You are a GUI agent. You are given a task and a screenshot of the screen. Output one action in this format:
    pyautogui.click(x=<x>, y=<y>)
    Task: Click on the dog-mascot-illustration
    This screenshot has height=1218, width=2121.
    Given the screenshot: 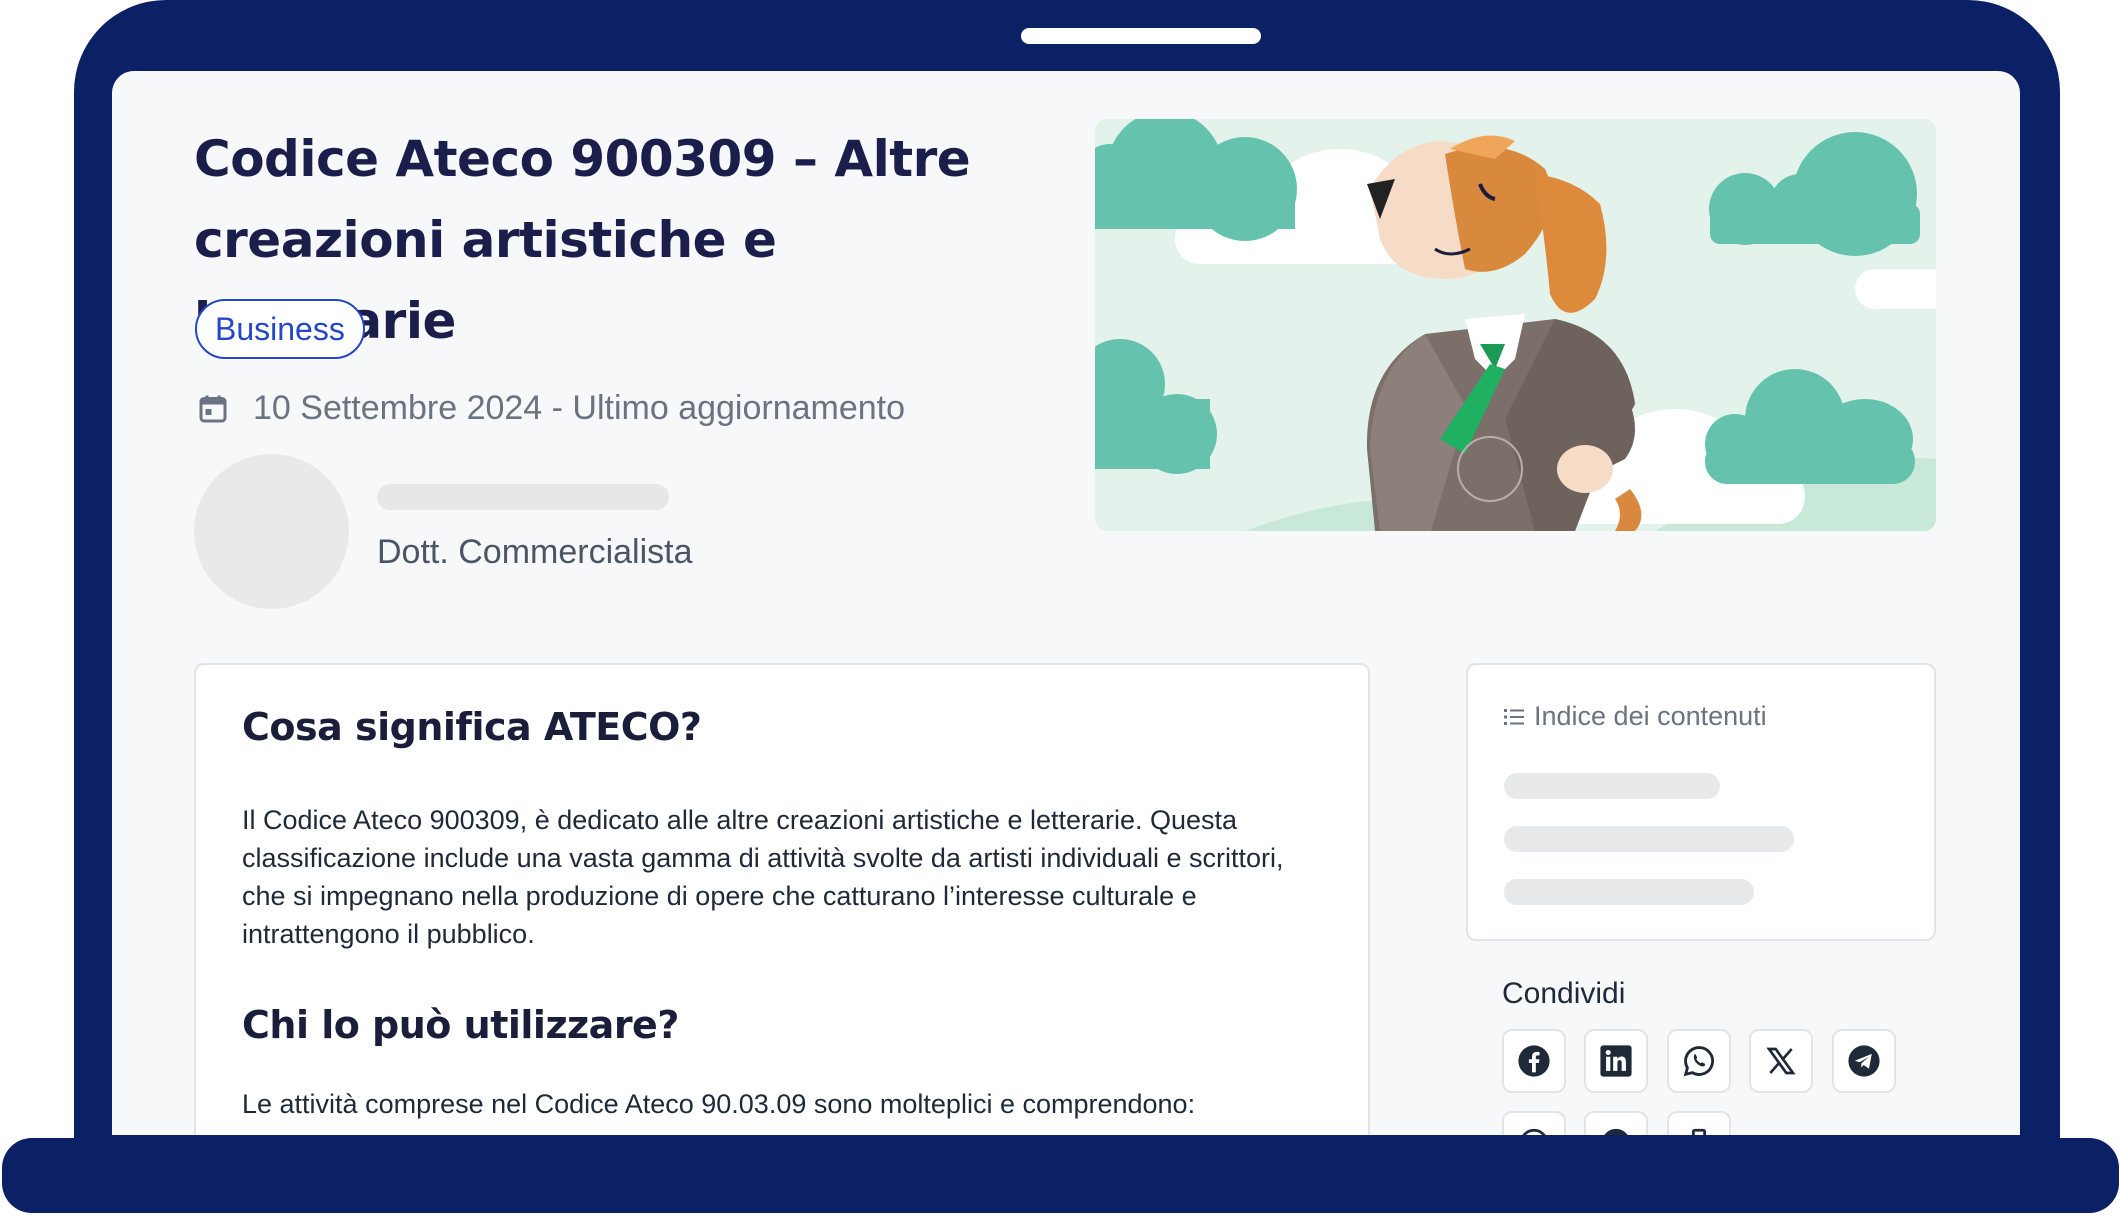 What is the action you would take?
    pyautogui.click(x=1515, y=325)
    